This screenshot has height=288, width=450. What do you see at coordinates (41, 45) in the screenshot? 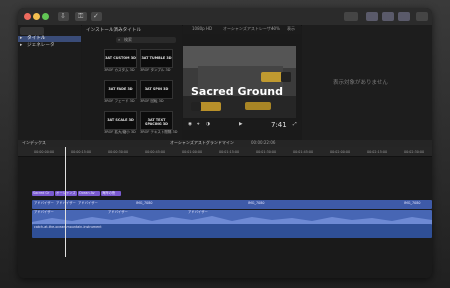
I see `sidebar-item-label: ジェネレータ` at bounding box center [41, 45].